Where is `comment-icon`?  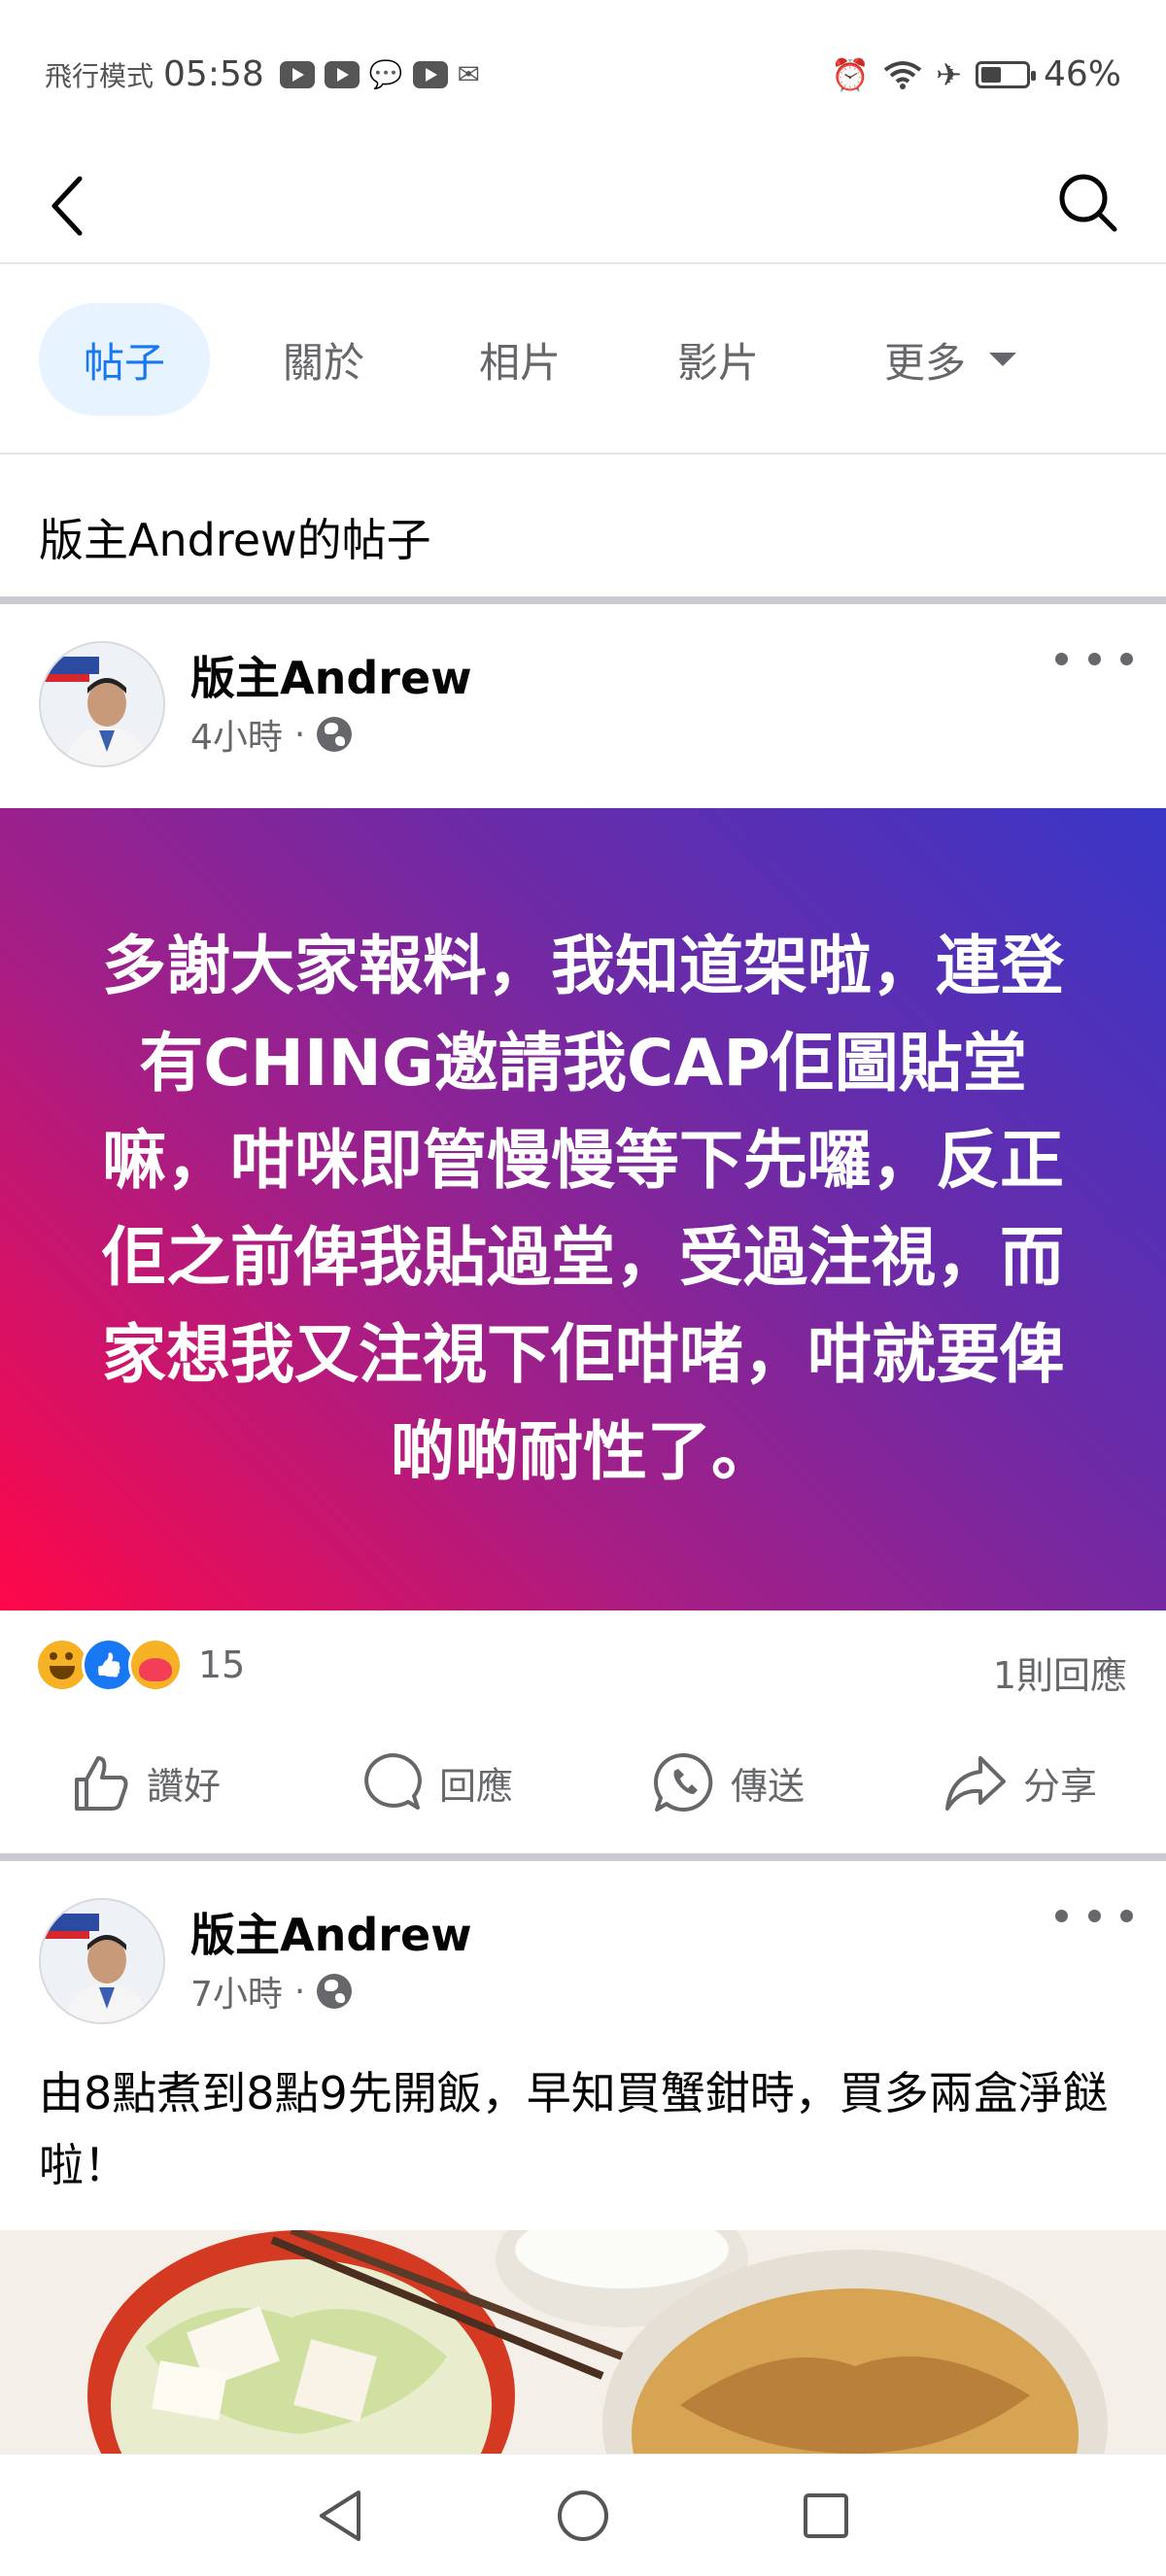
comment-icon is located at coordinates (393, 1781).